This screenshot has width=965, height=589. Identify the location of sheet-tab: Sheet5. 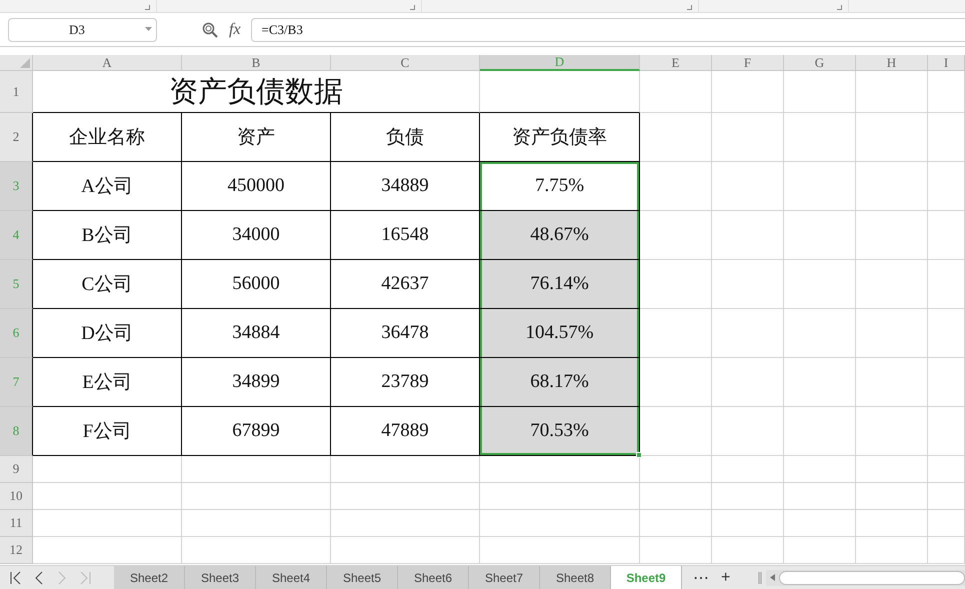
(362, 577).